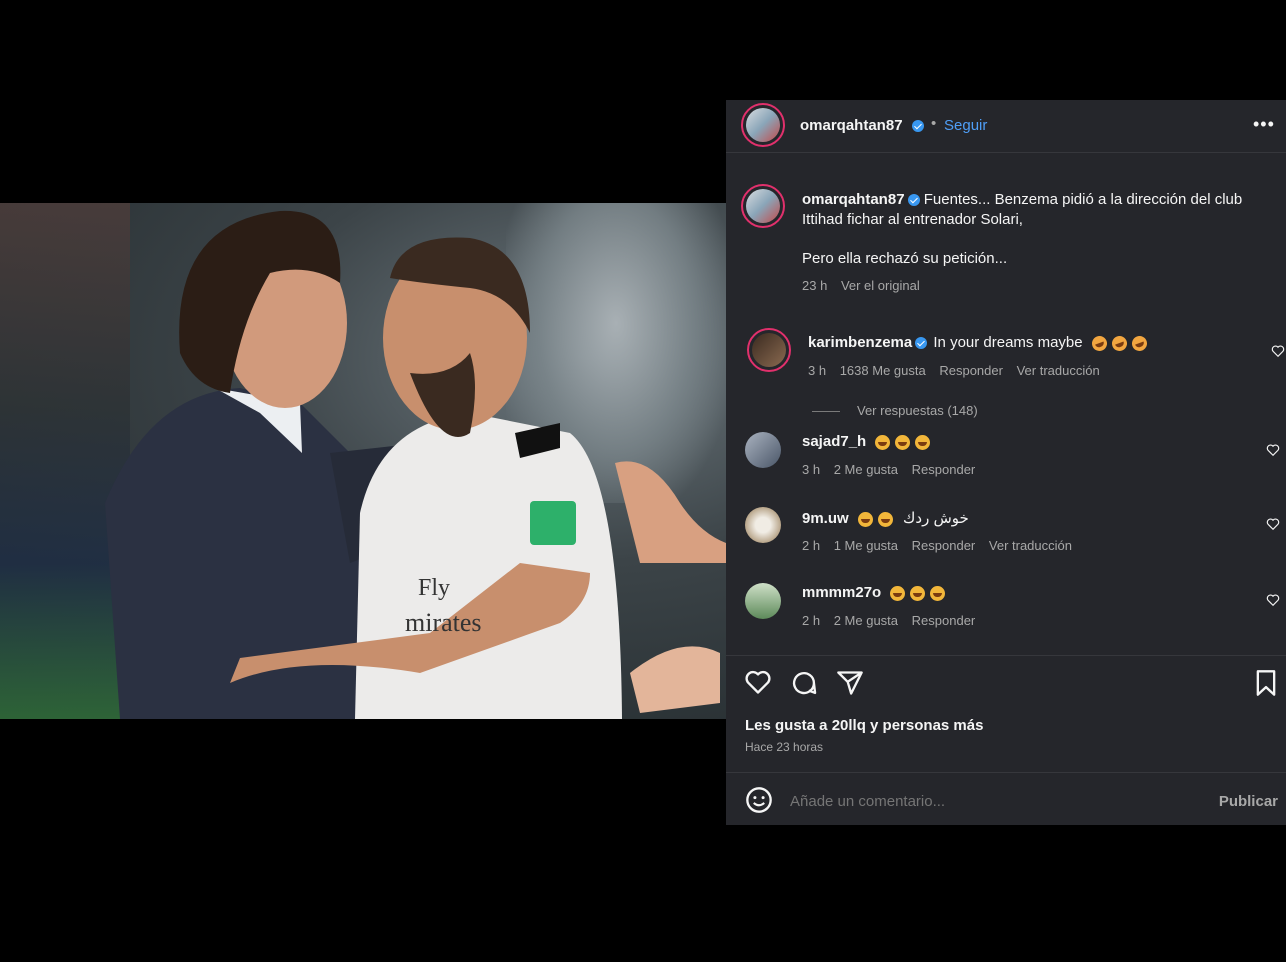 The width and height of the screenshot is (1286, 962). Describe the element at coordinates (443, 622) in the screenshot. I see `jersey-text-2: mirates` at that location.